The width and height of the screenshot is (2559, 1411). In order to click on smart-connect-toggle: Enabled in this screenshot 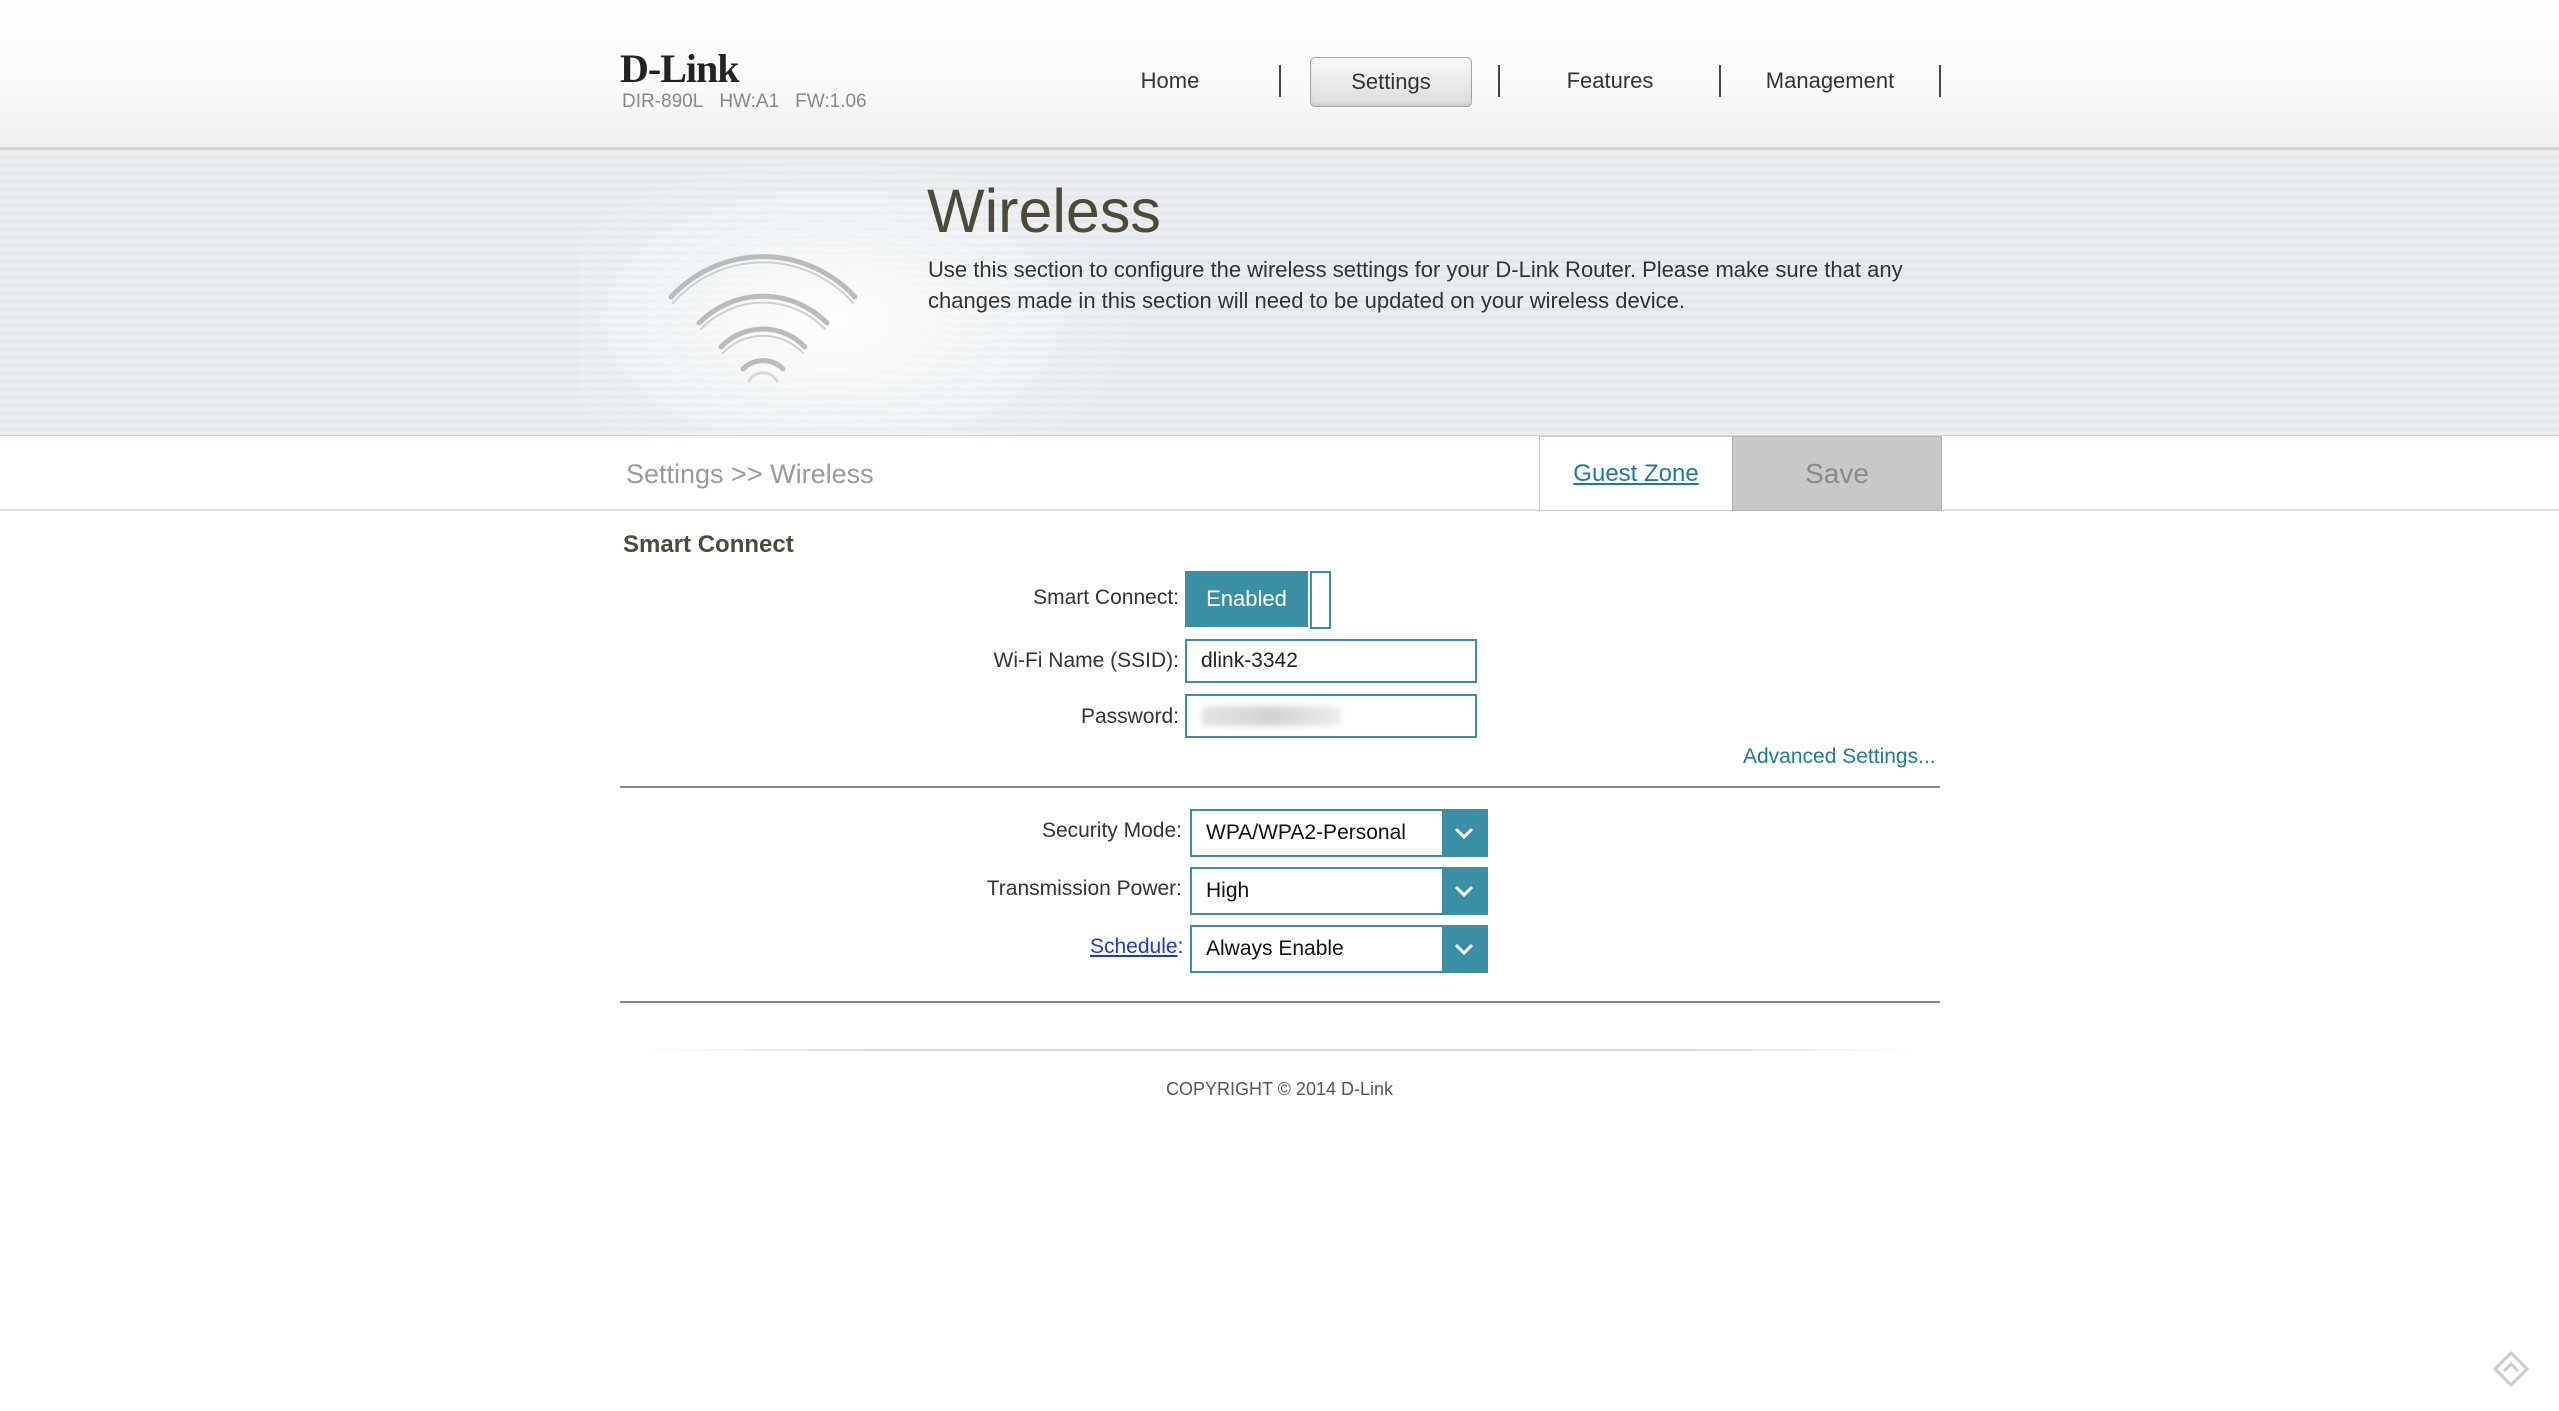, I will do `click(1258, 600)`.